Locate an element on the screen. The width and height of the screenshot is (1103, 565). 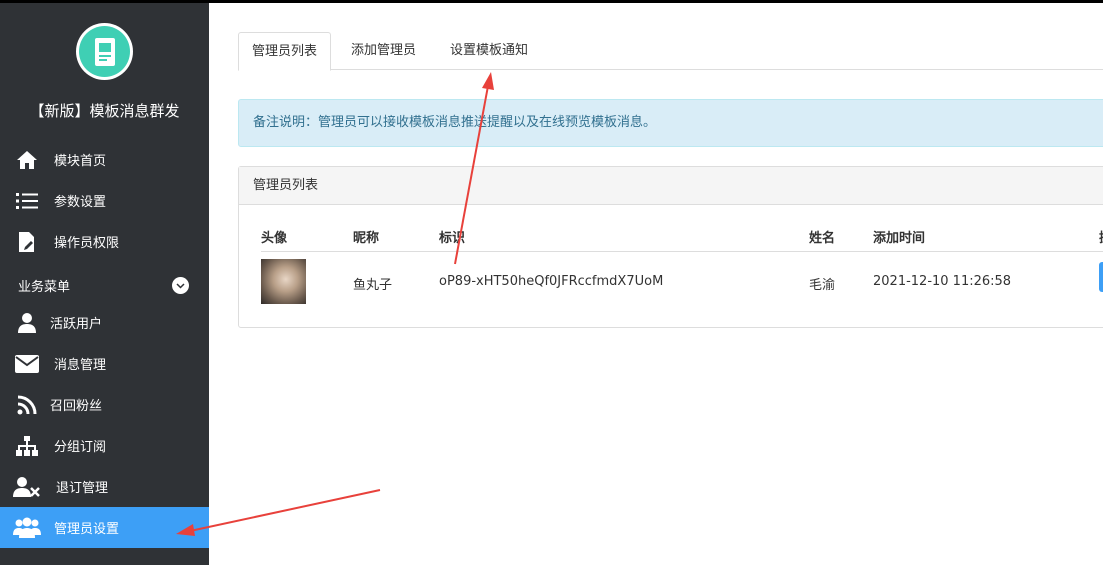
cell-added-time: 2021-12-10 11:26:58 is located at coordinates (942, 281).